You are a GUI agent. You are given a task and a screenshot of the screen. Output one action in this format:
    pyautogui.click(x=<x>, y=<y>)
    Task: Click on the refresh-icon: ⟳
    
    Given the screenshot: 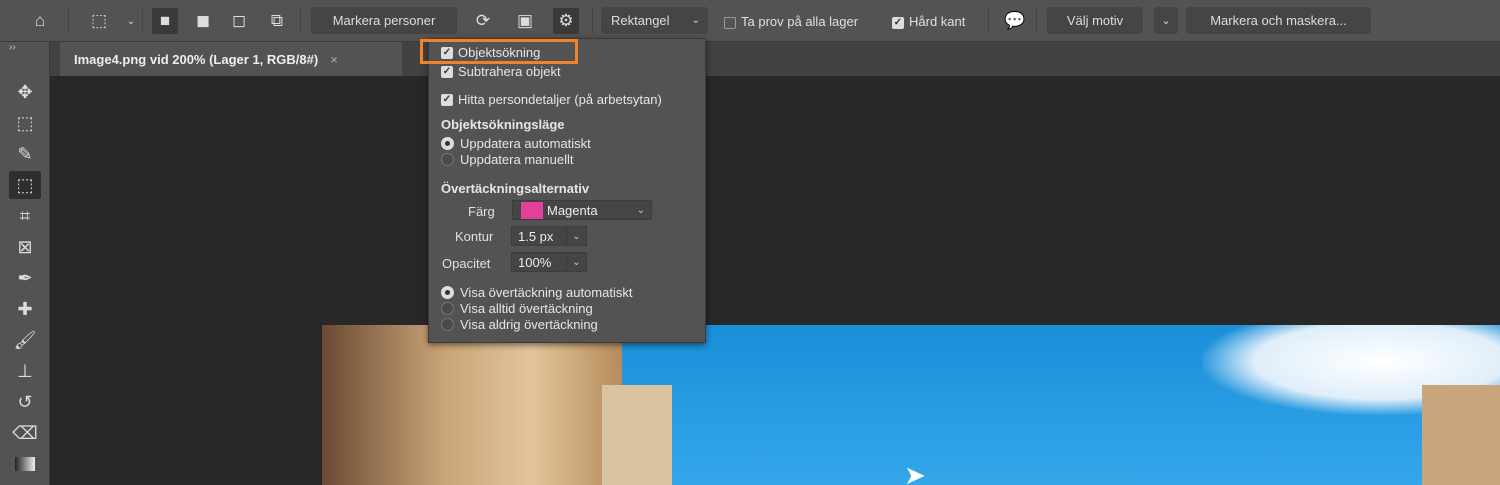 What is the action you would take?
    pyautogui.click(x=483, y=21)
    